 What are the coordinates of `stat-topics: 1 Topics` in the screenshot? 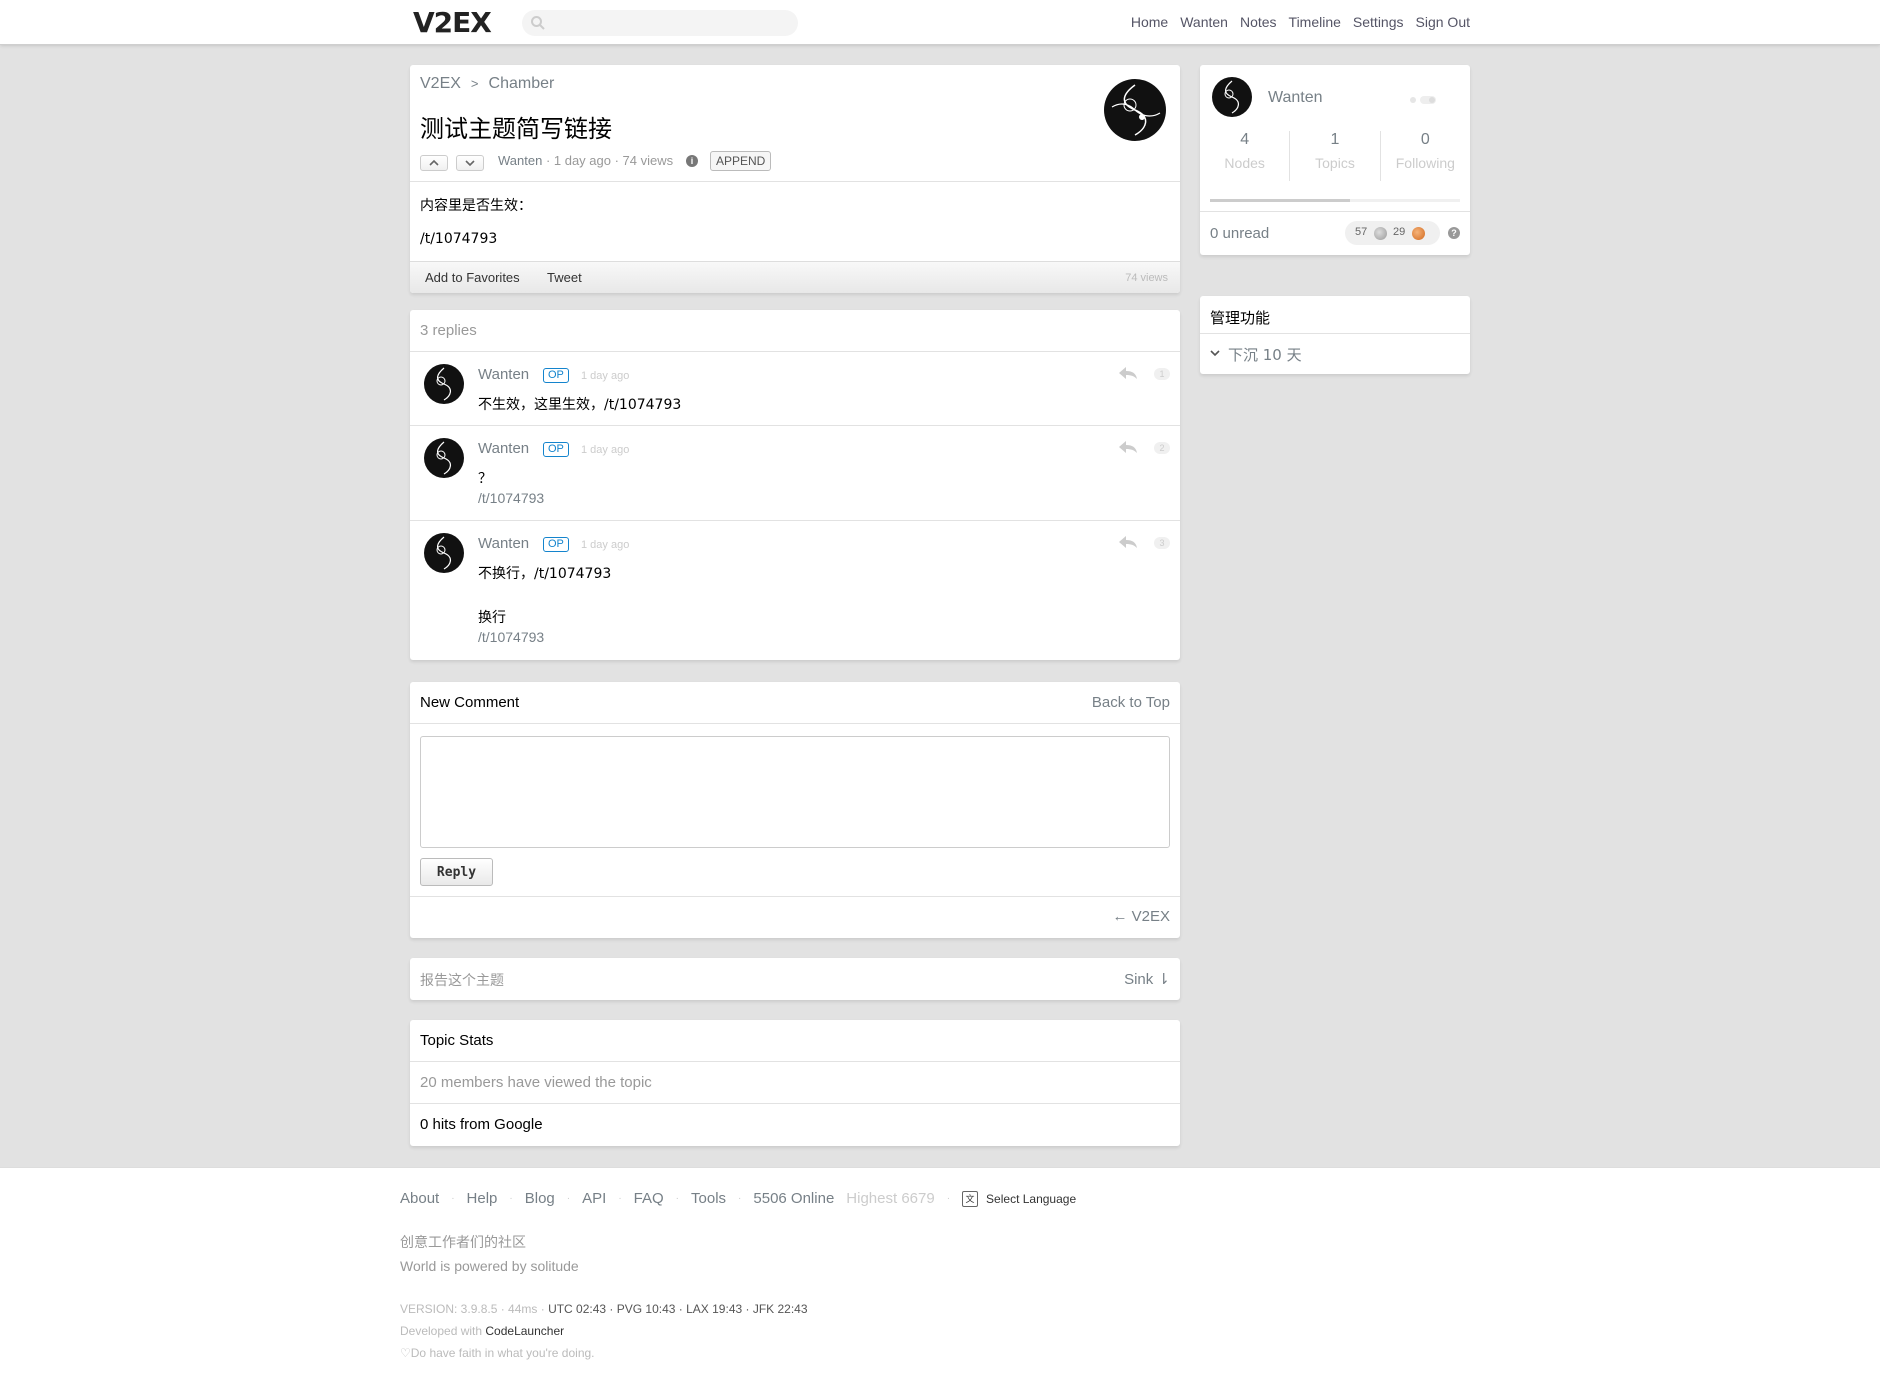 It's located at (1334, 156).